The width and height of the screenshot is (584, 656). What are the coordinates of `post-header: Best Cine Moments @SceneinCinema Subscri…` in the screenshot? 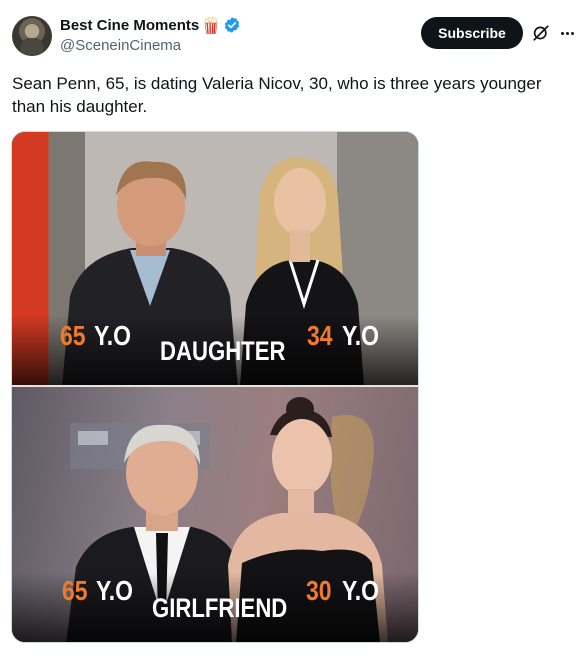 It's located at (293, 37).